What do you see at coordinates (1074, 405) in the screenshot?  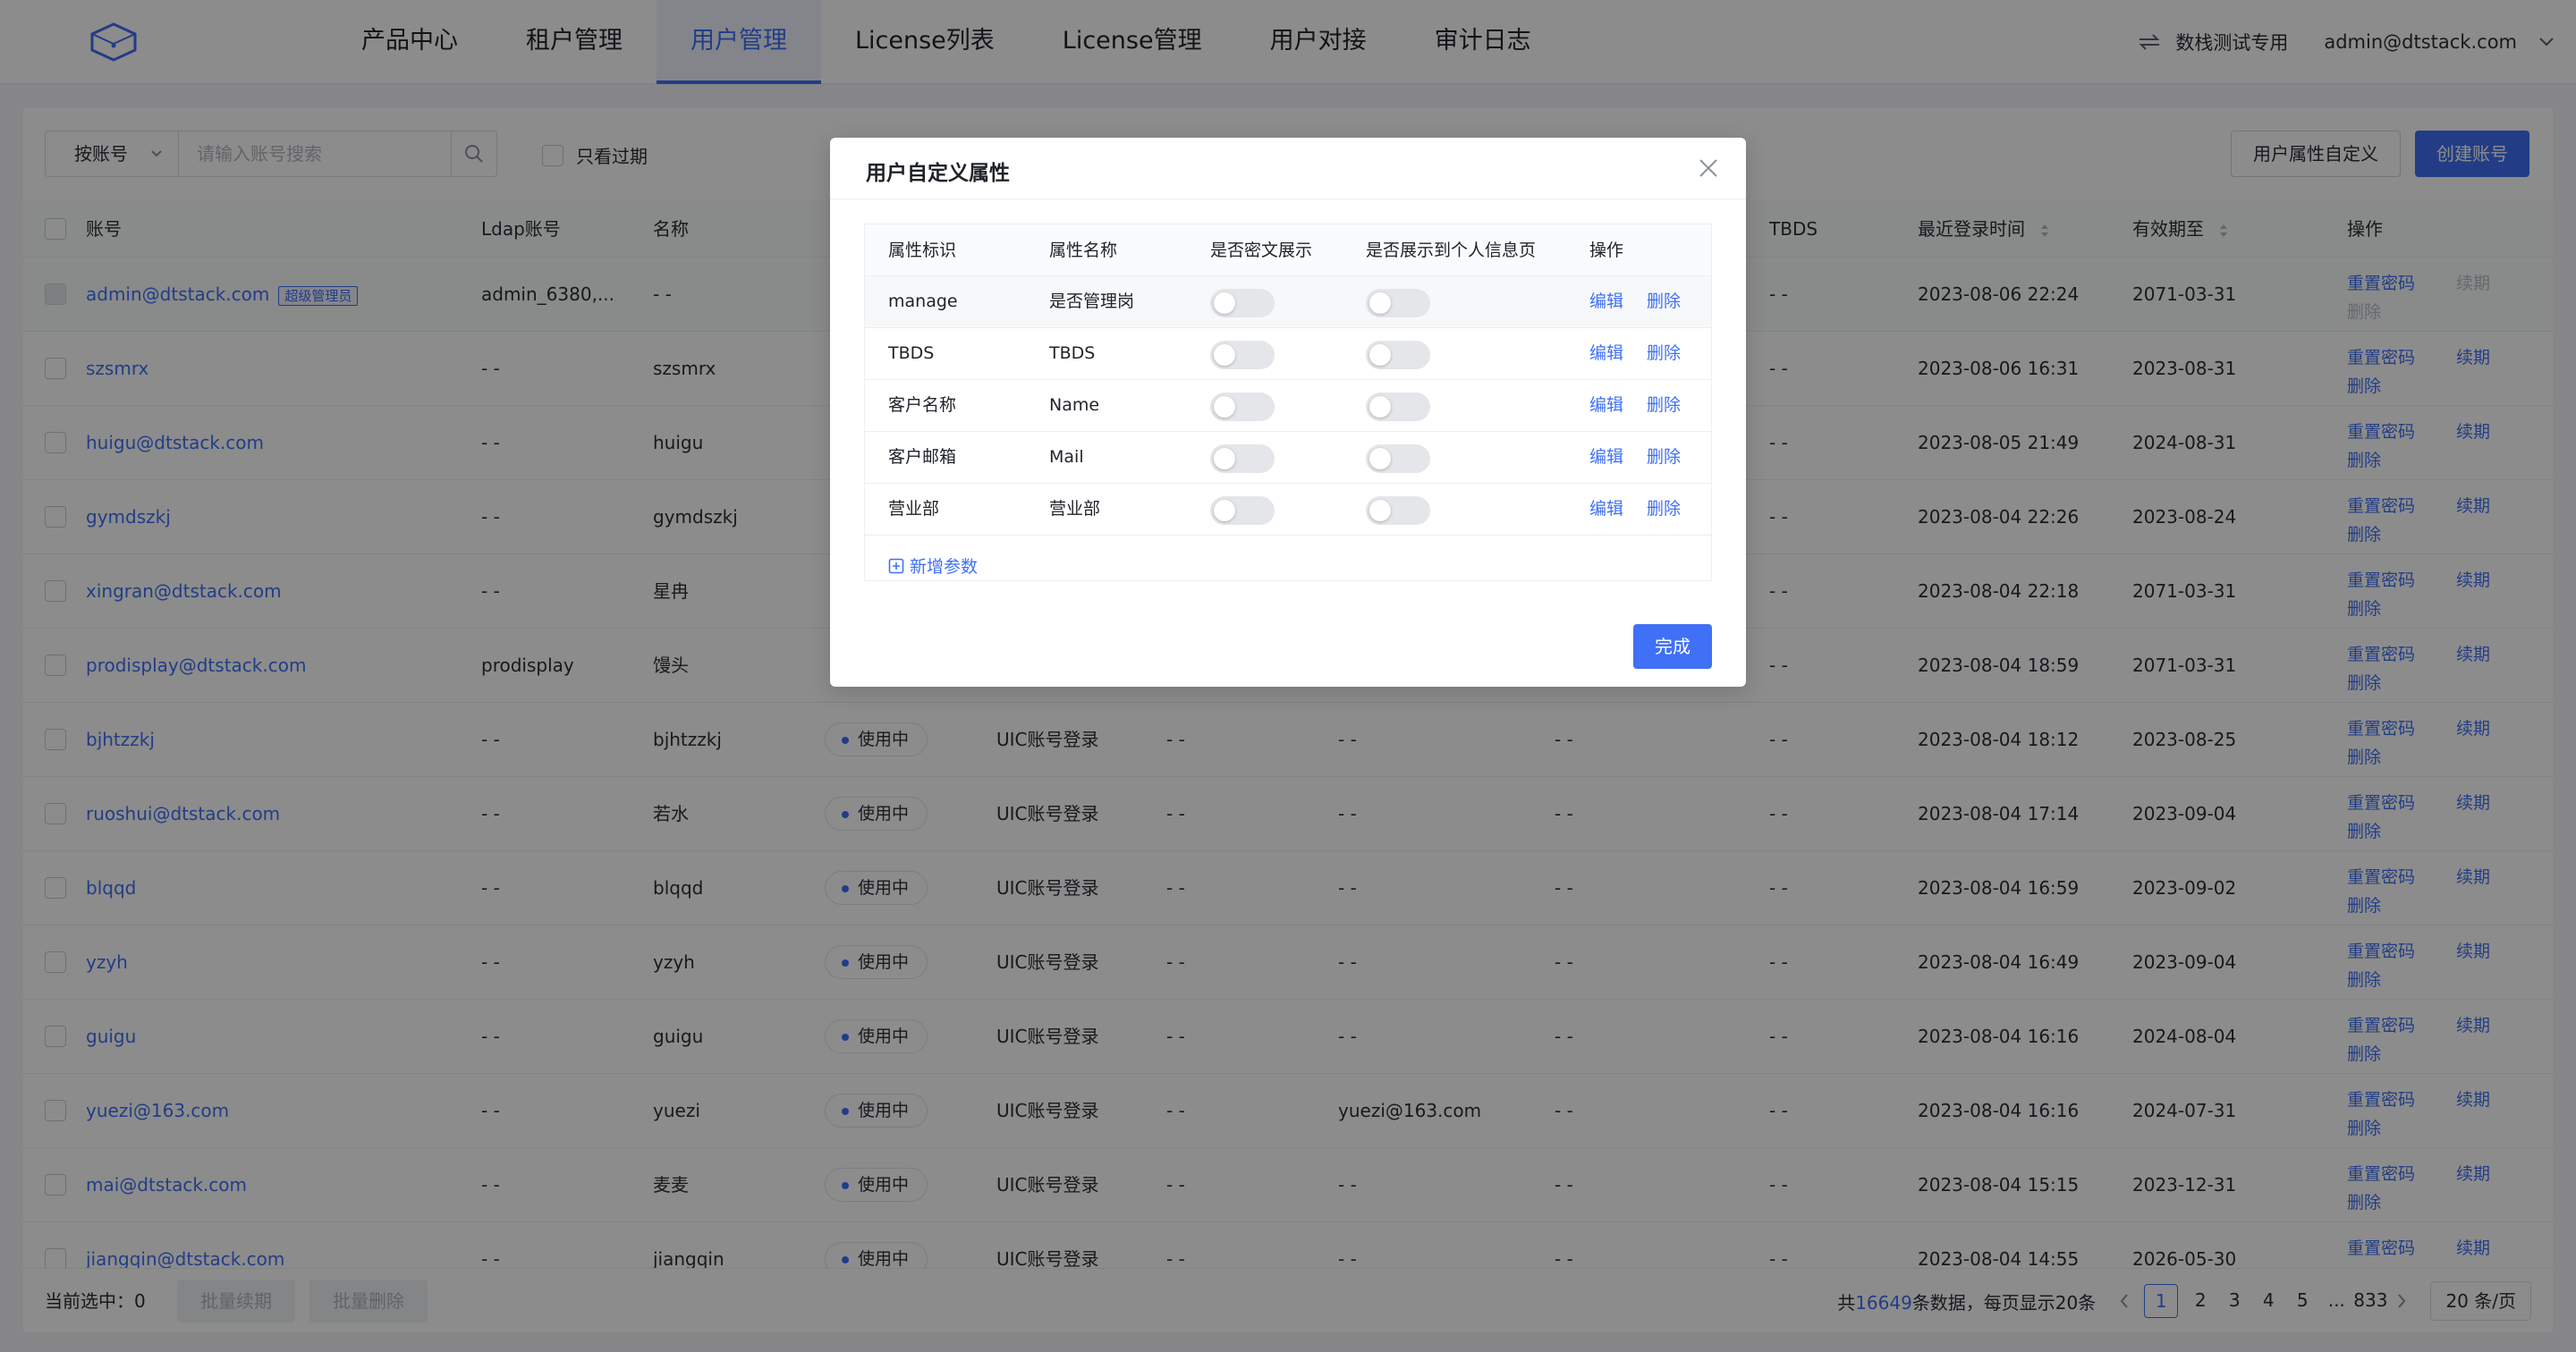 I see `attr-name-cell: Name` at bounding box center [1074, 405].